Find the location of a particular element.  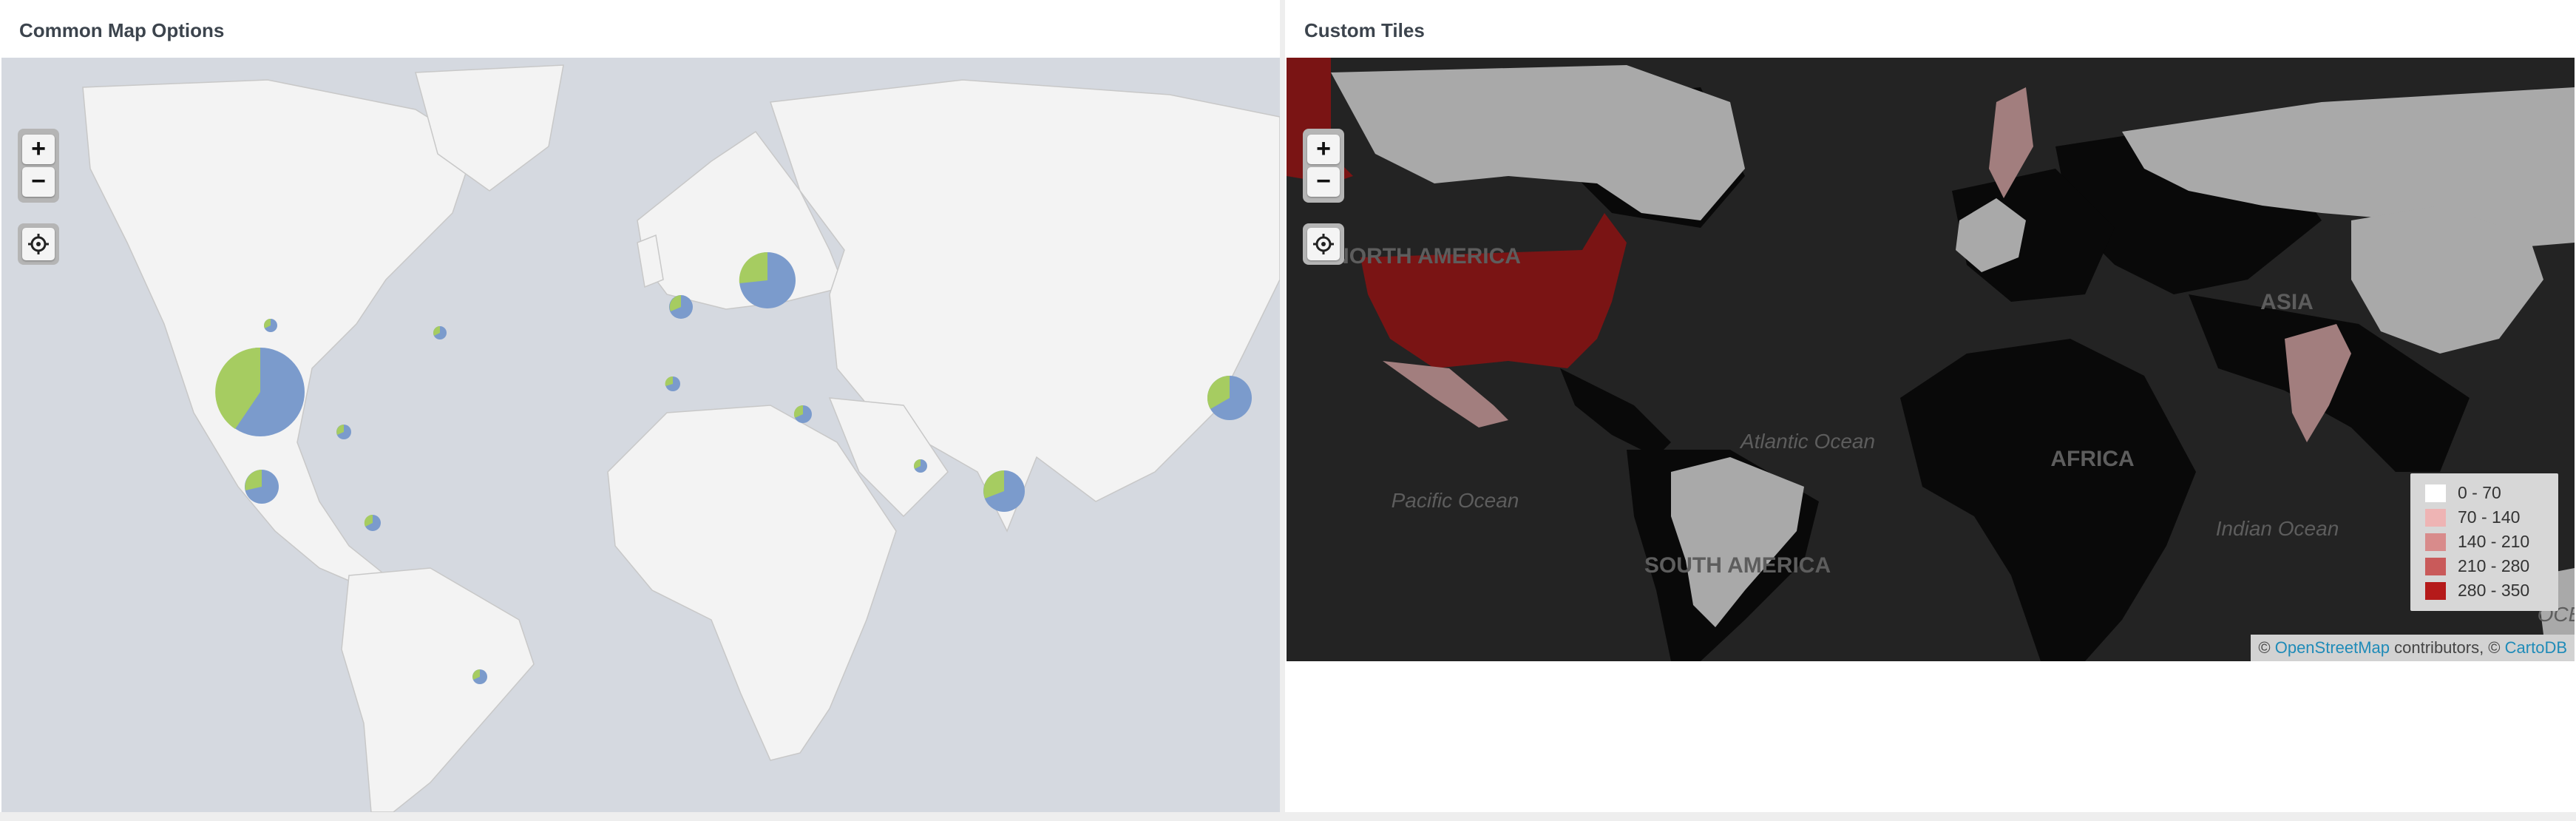

pie-marker-usa is located at coordinates (260, 391).